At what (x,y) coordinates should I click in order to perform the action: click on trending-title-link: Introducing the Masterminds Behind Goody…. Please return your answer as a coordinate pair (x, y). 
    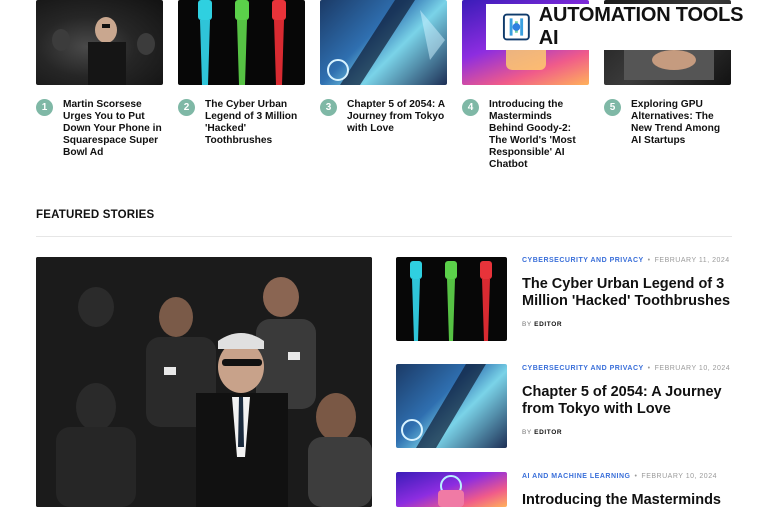
    Looking at the image, I should click on (539, 135).